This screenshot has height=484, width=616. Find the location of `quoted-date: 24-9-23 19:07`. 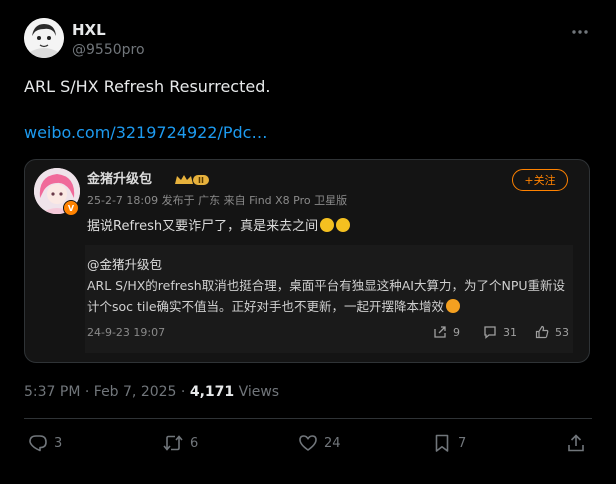

quoted-date: 24-9-23 19:07 is located at coordinates (126, 332).